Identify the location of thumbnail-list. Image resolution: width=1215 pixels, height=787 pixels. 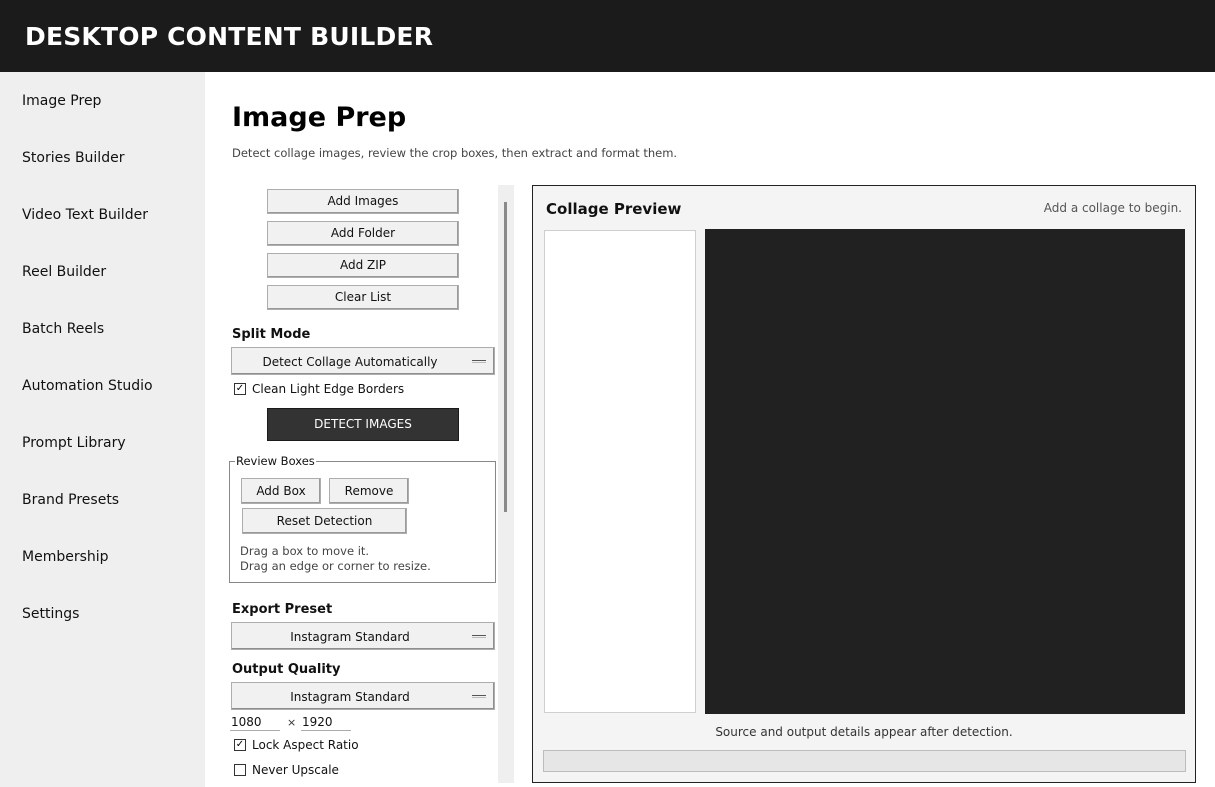
(620, 471).